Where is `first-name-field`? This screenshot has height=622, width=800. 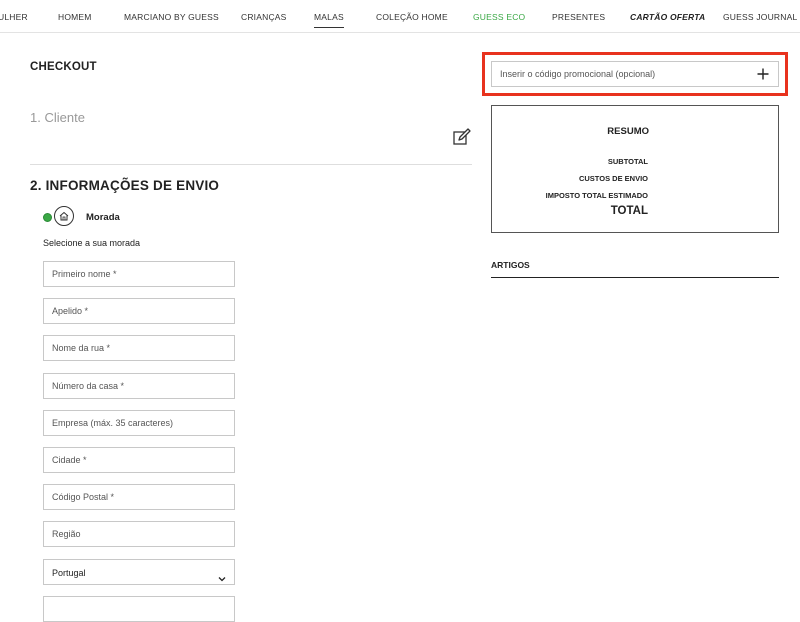 first-name-field is located at coordinates (139, 274).